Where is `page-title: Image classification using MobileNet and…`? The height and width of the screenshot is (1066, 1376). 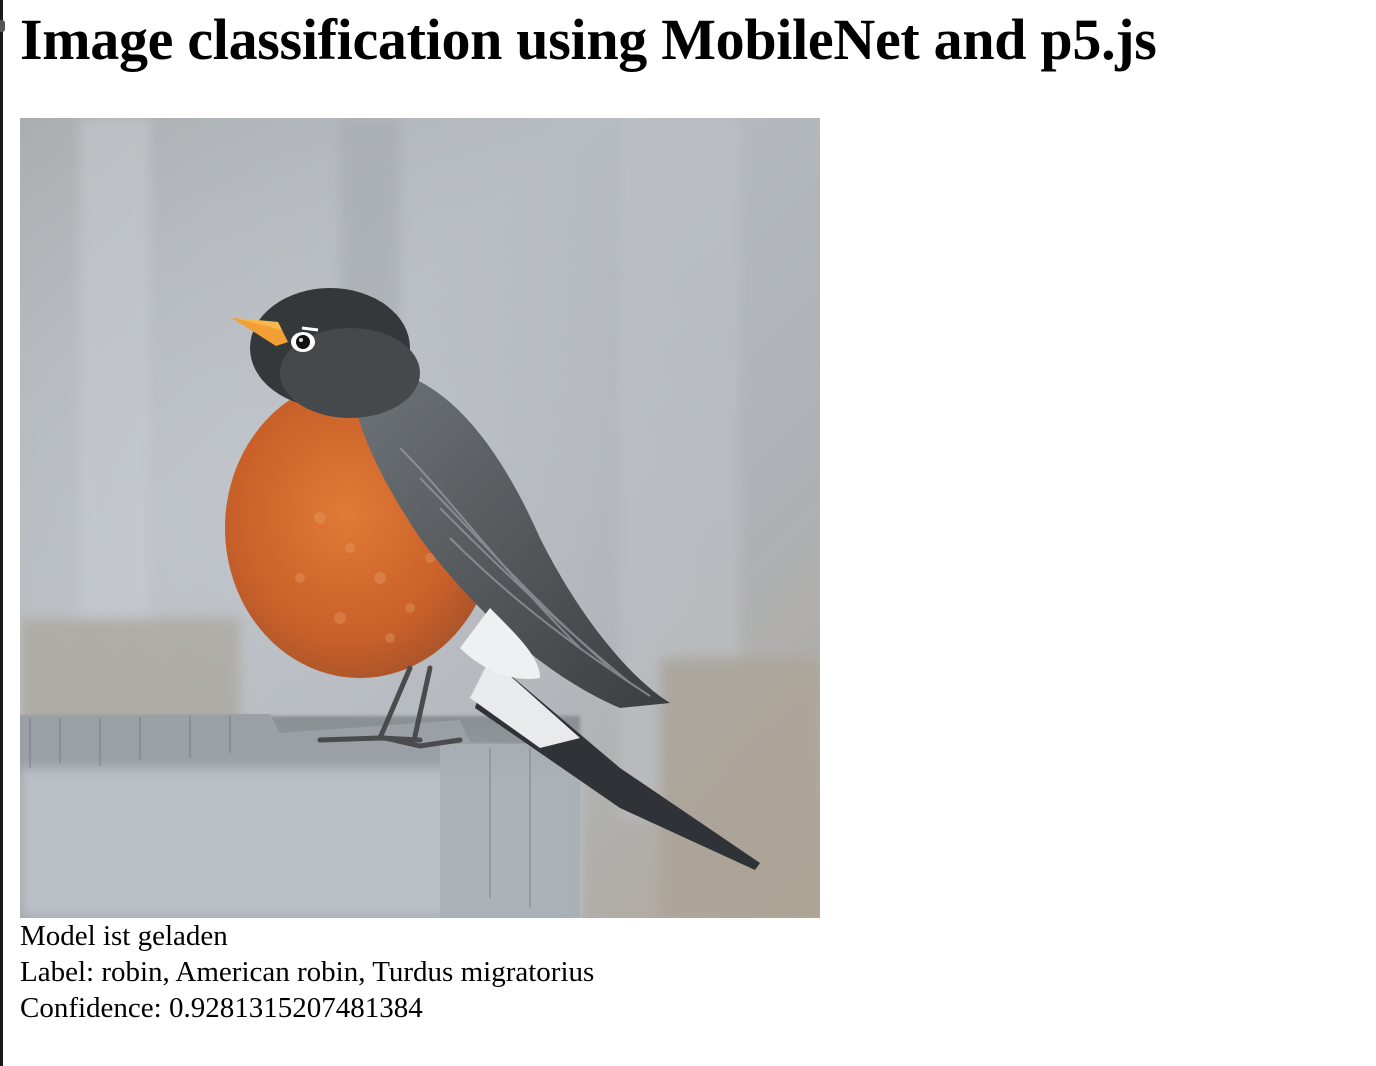 page-title: Image classification using MobileNet and… is located at coordinates (588, 39).